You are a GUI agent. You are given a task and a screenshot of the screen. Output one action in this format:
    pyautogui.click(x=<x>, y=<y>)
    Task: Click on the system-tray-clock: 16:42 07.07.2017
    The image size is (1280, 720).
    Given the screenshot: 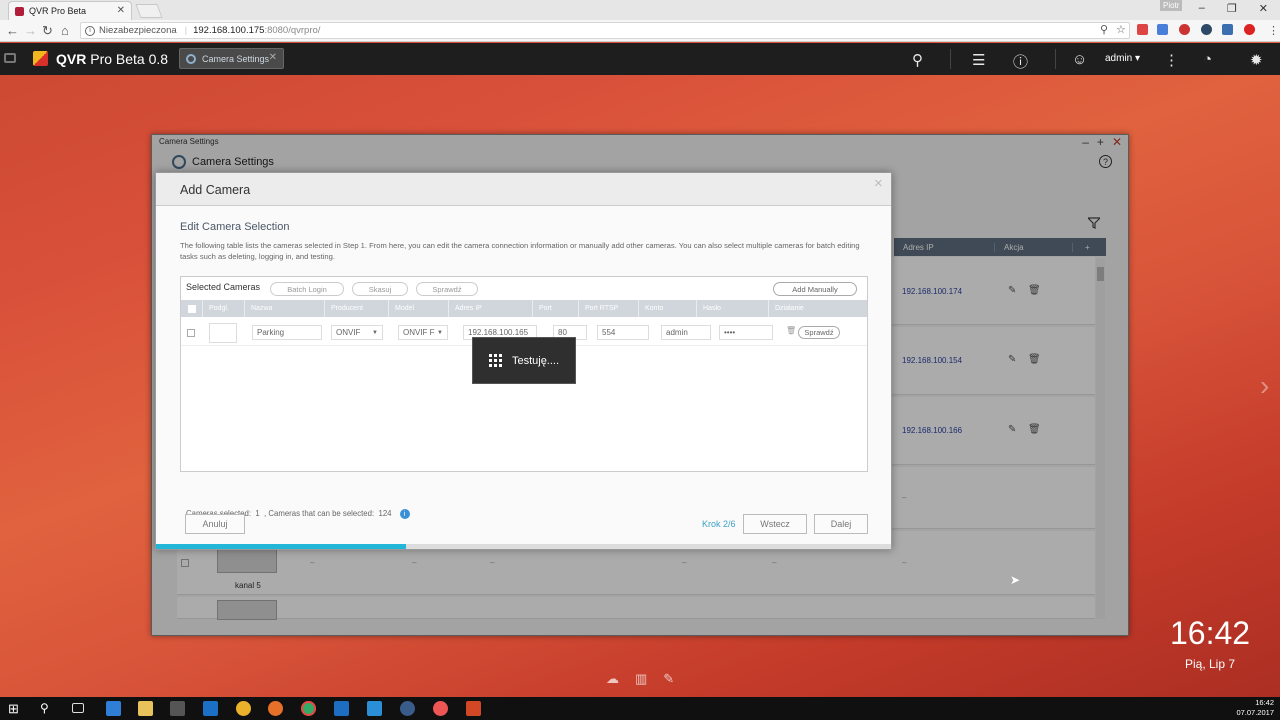 What is the action you would take?
    pyautogui.click(x=1255, y=708)
    